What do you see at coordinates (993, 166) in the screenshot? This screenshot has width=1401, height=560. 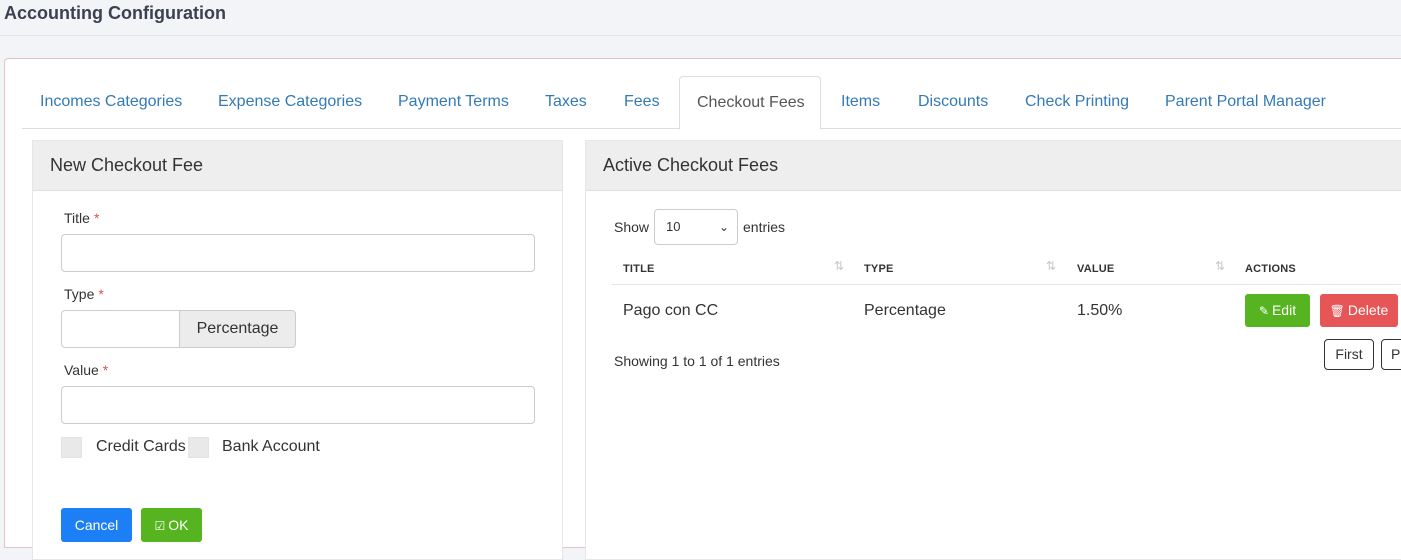 I see `panel-header: Active Checkout Fees` at bounding box center [993, 166].